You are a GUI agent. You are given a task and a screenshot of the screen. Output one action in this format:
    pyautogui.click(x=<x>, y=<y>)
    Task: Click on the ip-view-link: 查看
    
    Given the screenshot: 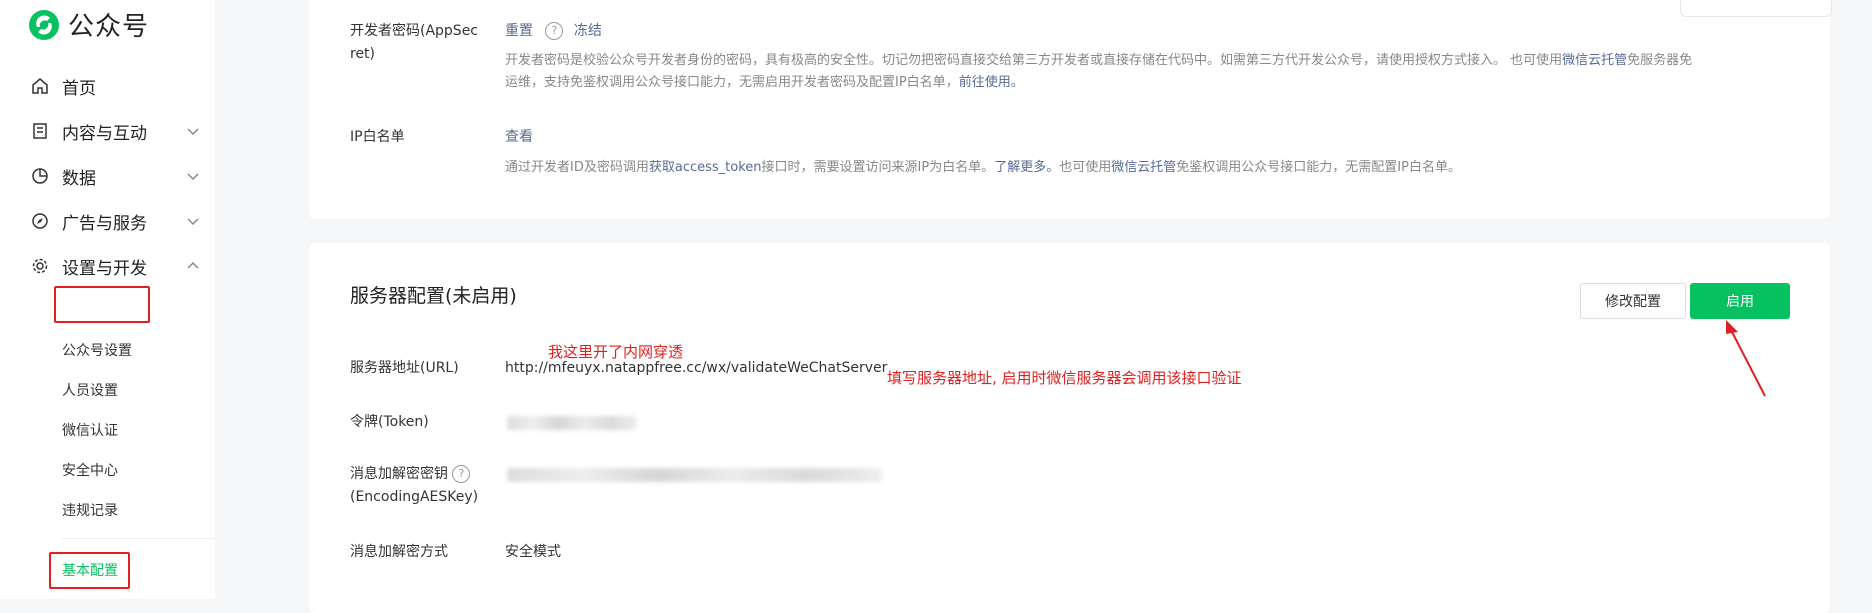 What is the action you would take?
    pyautogui.click(x=519, y=137)
    